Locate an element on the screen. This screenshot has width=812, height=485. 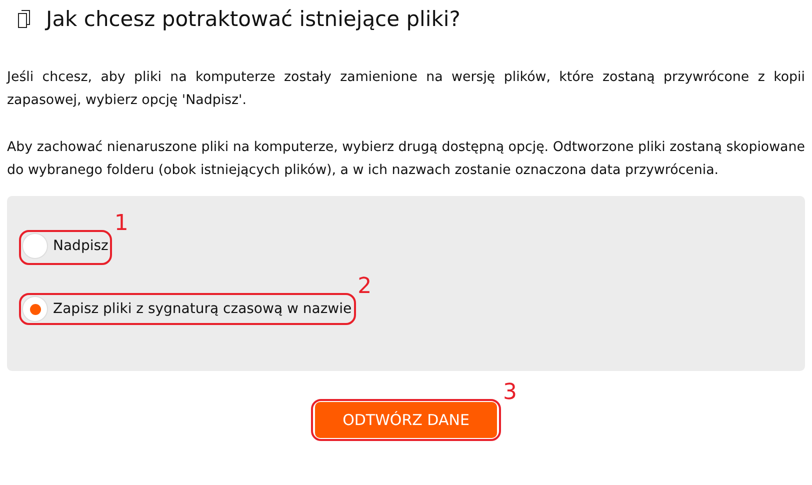
radio-option: Zapisz pliki z sygnaturą czasową w nazwie is located at coordinates (187, 309).